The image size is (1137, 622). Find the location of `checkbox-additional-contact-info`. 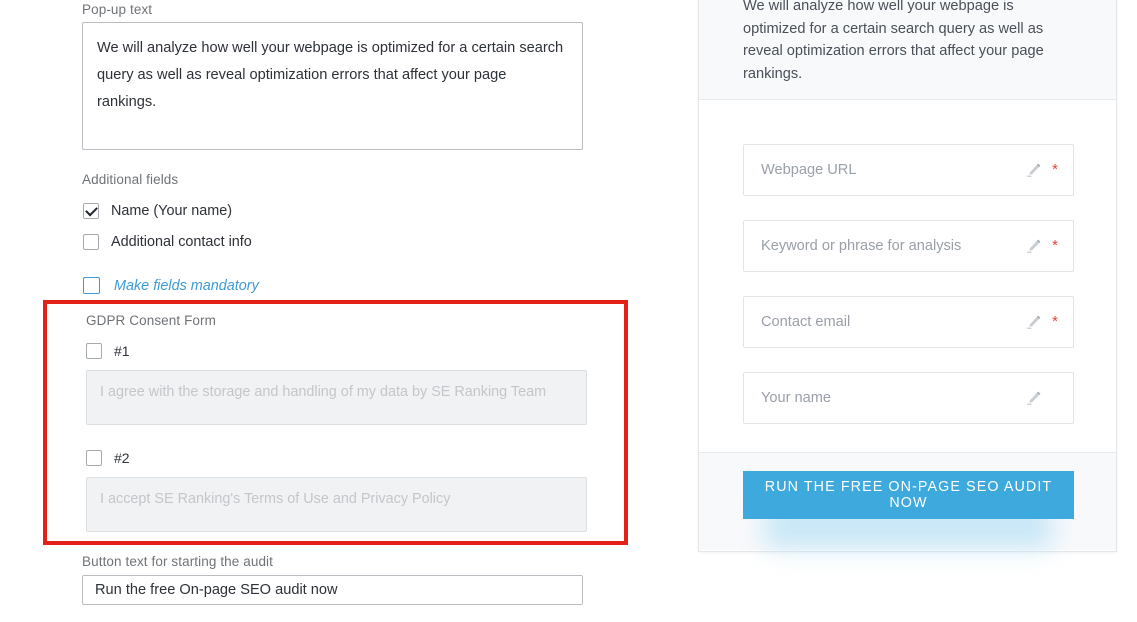

checkbox-additional-contact-info is located at coordinates (91, 242).